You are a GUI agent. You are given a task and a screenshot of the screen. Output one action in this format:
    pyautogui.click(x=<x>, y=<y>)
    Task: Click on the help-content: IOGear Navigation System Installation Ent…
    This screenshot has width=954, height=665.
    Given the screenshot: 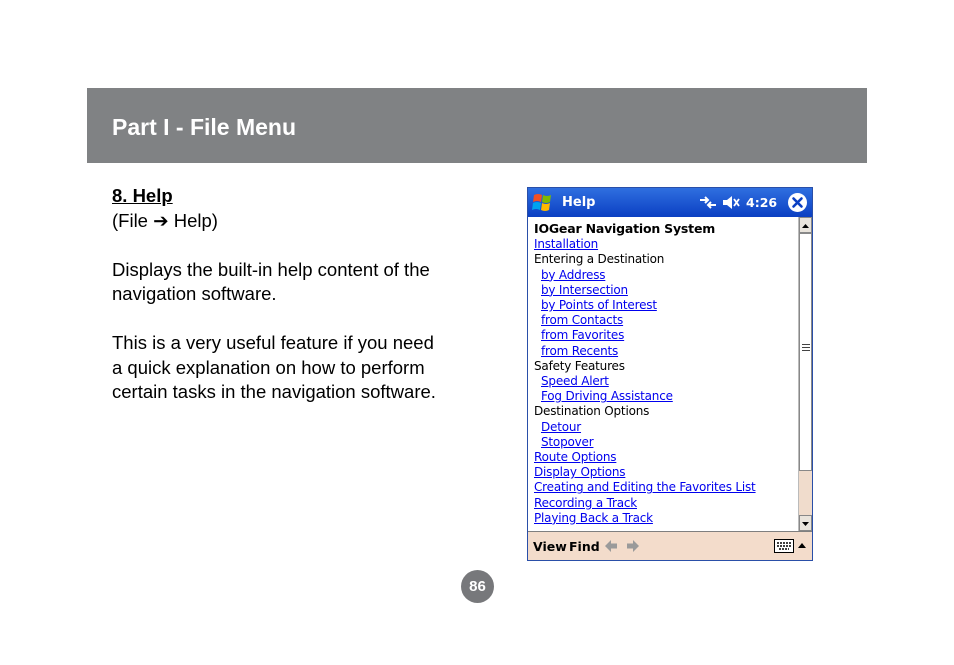 What is the action you would take?
    pyautogui.click(x=663, y=374)
    